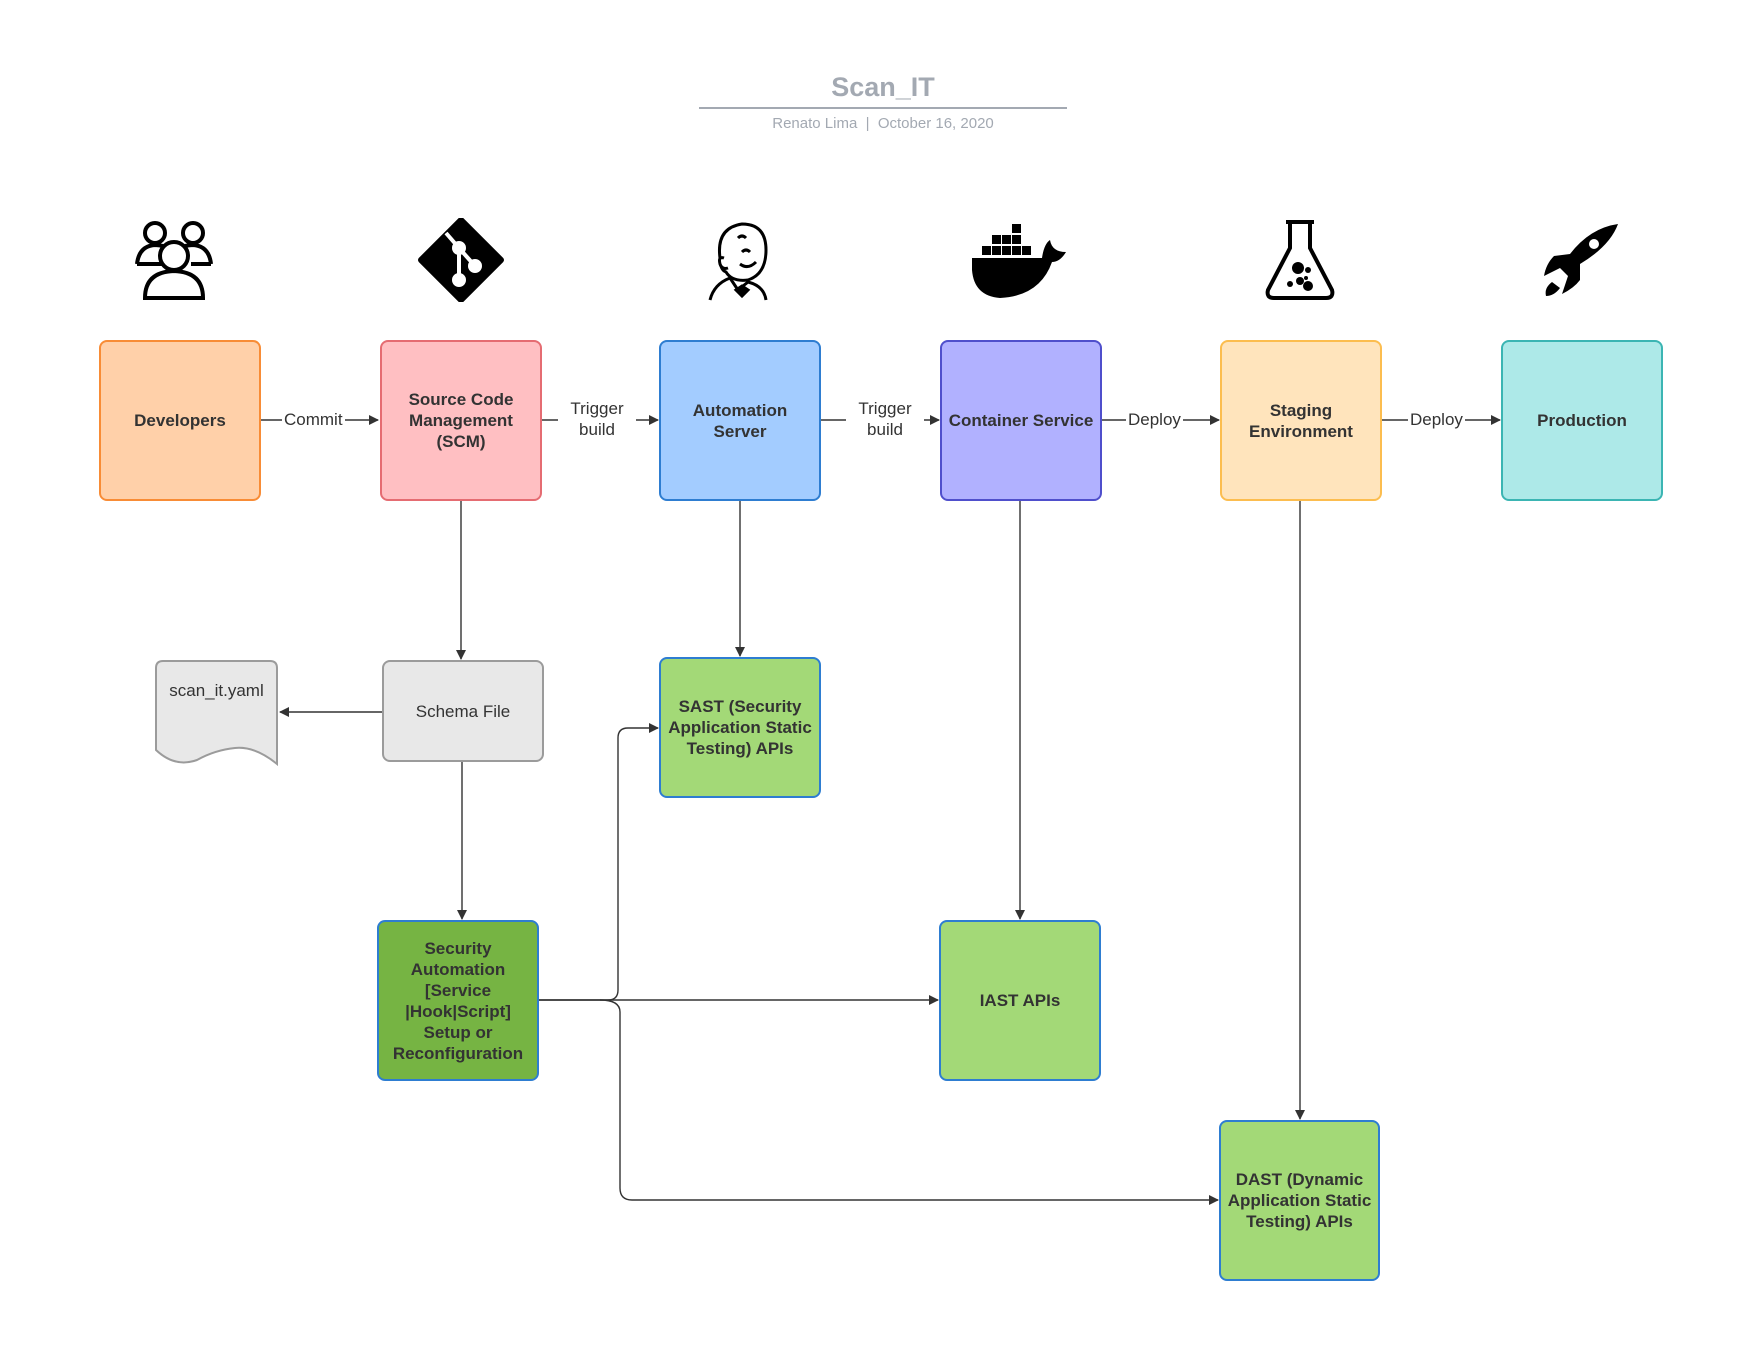 The height and width of the screenshot is (1360, 1760). Describe the element at coordinates (597, 419) in the screenshot. I see `edge-label-trigger-build-1: Trigger build` at that location.